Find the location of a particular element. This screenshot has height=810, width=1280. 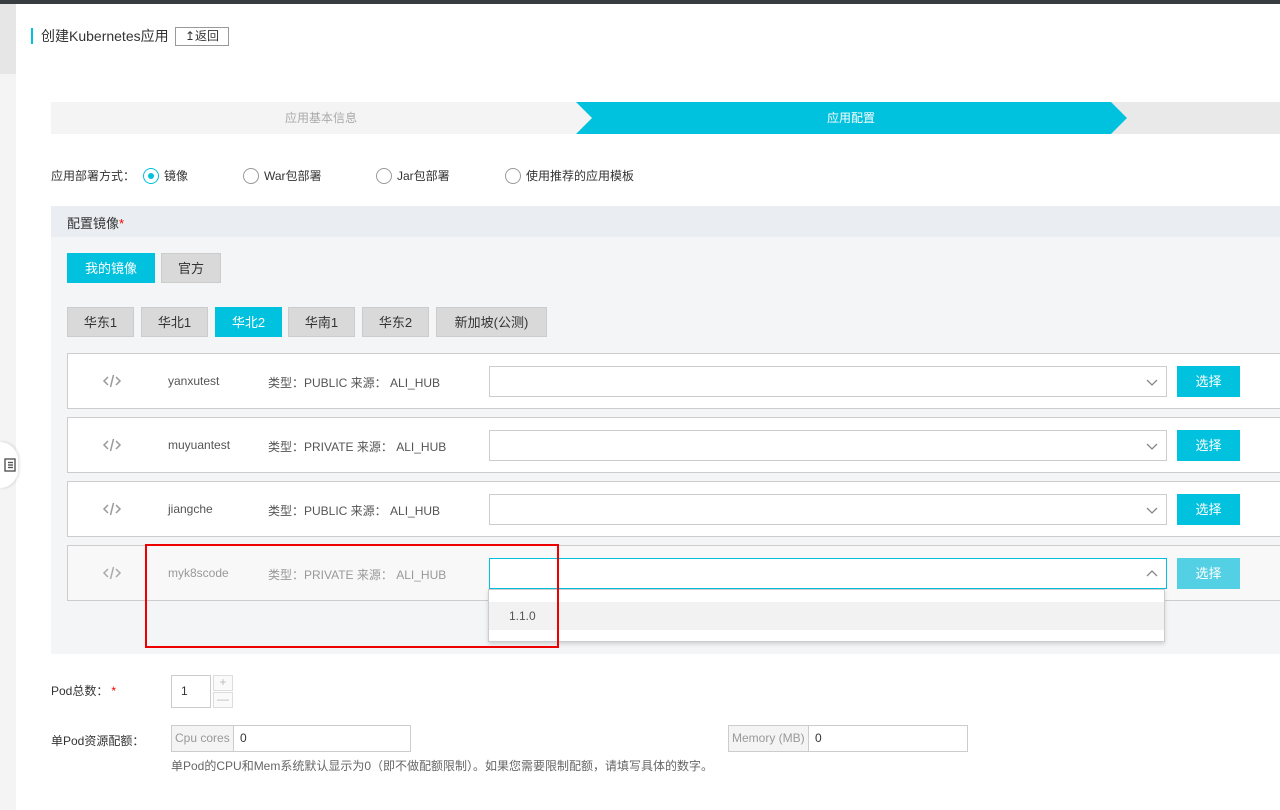

top-nav-bar is located at coordinates (640, 2).